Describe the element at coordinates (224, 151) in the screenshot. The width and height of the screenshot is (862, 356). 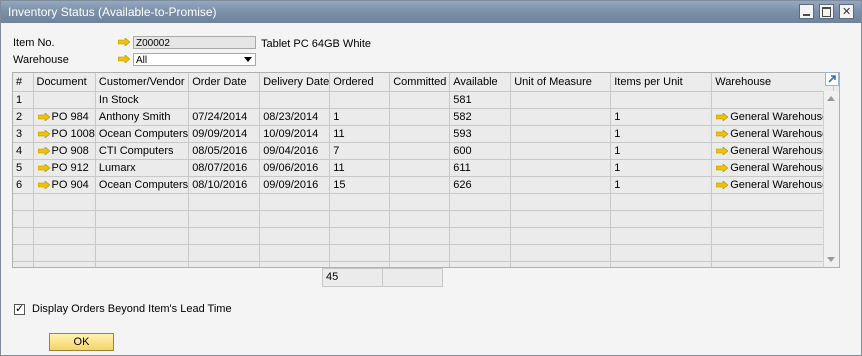
I see `order-date-cell: 08/05/2016` at that location.